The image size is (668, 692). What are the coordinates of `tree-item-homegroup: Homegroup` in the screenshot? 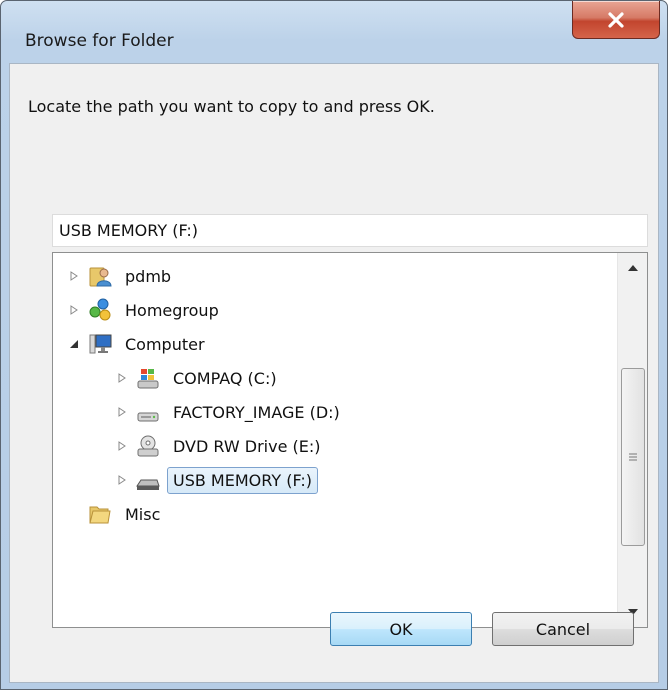 It's located at (146, 310).